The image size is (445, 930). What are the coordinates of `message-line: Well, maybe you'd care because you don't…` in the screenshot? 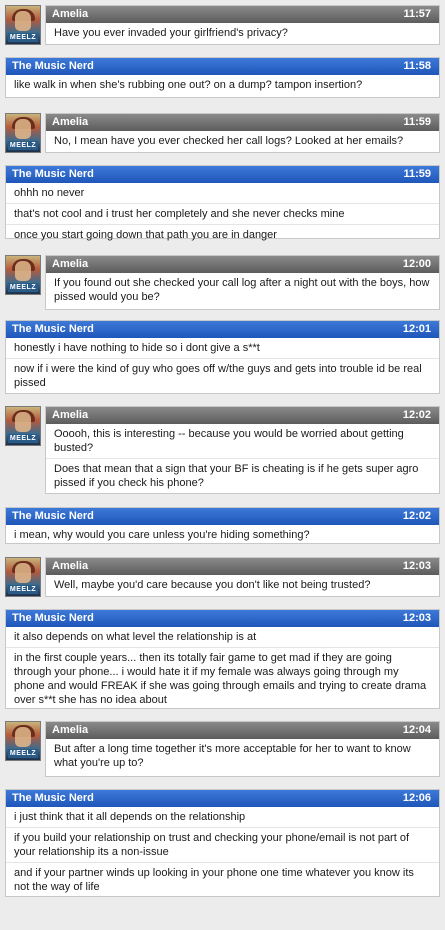 It's located at (212, 585).